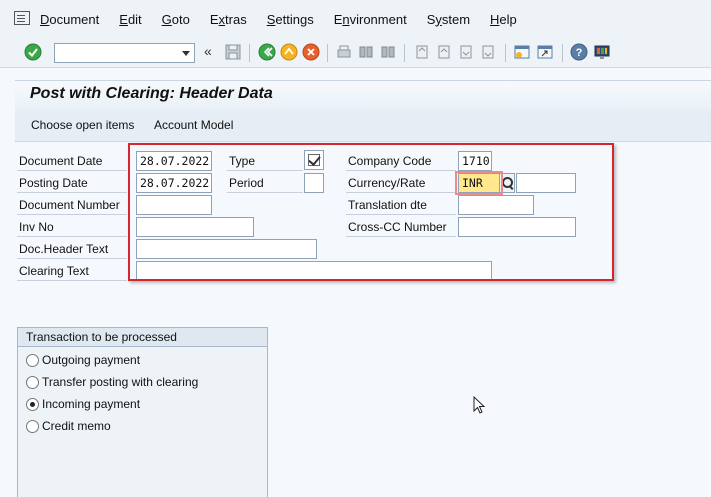 Image resolution: width=711 pixels, height=497 pixels. Describe the element at coordinates (267, 52) in the screenshot. I see `back-icon` at that location.